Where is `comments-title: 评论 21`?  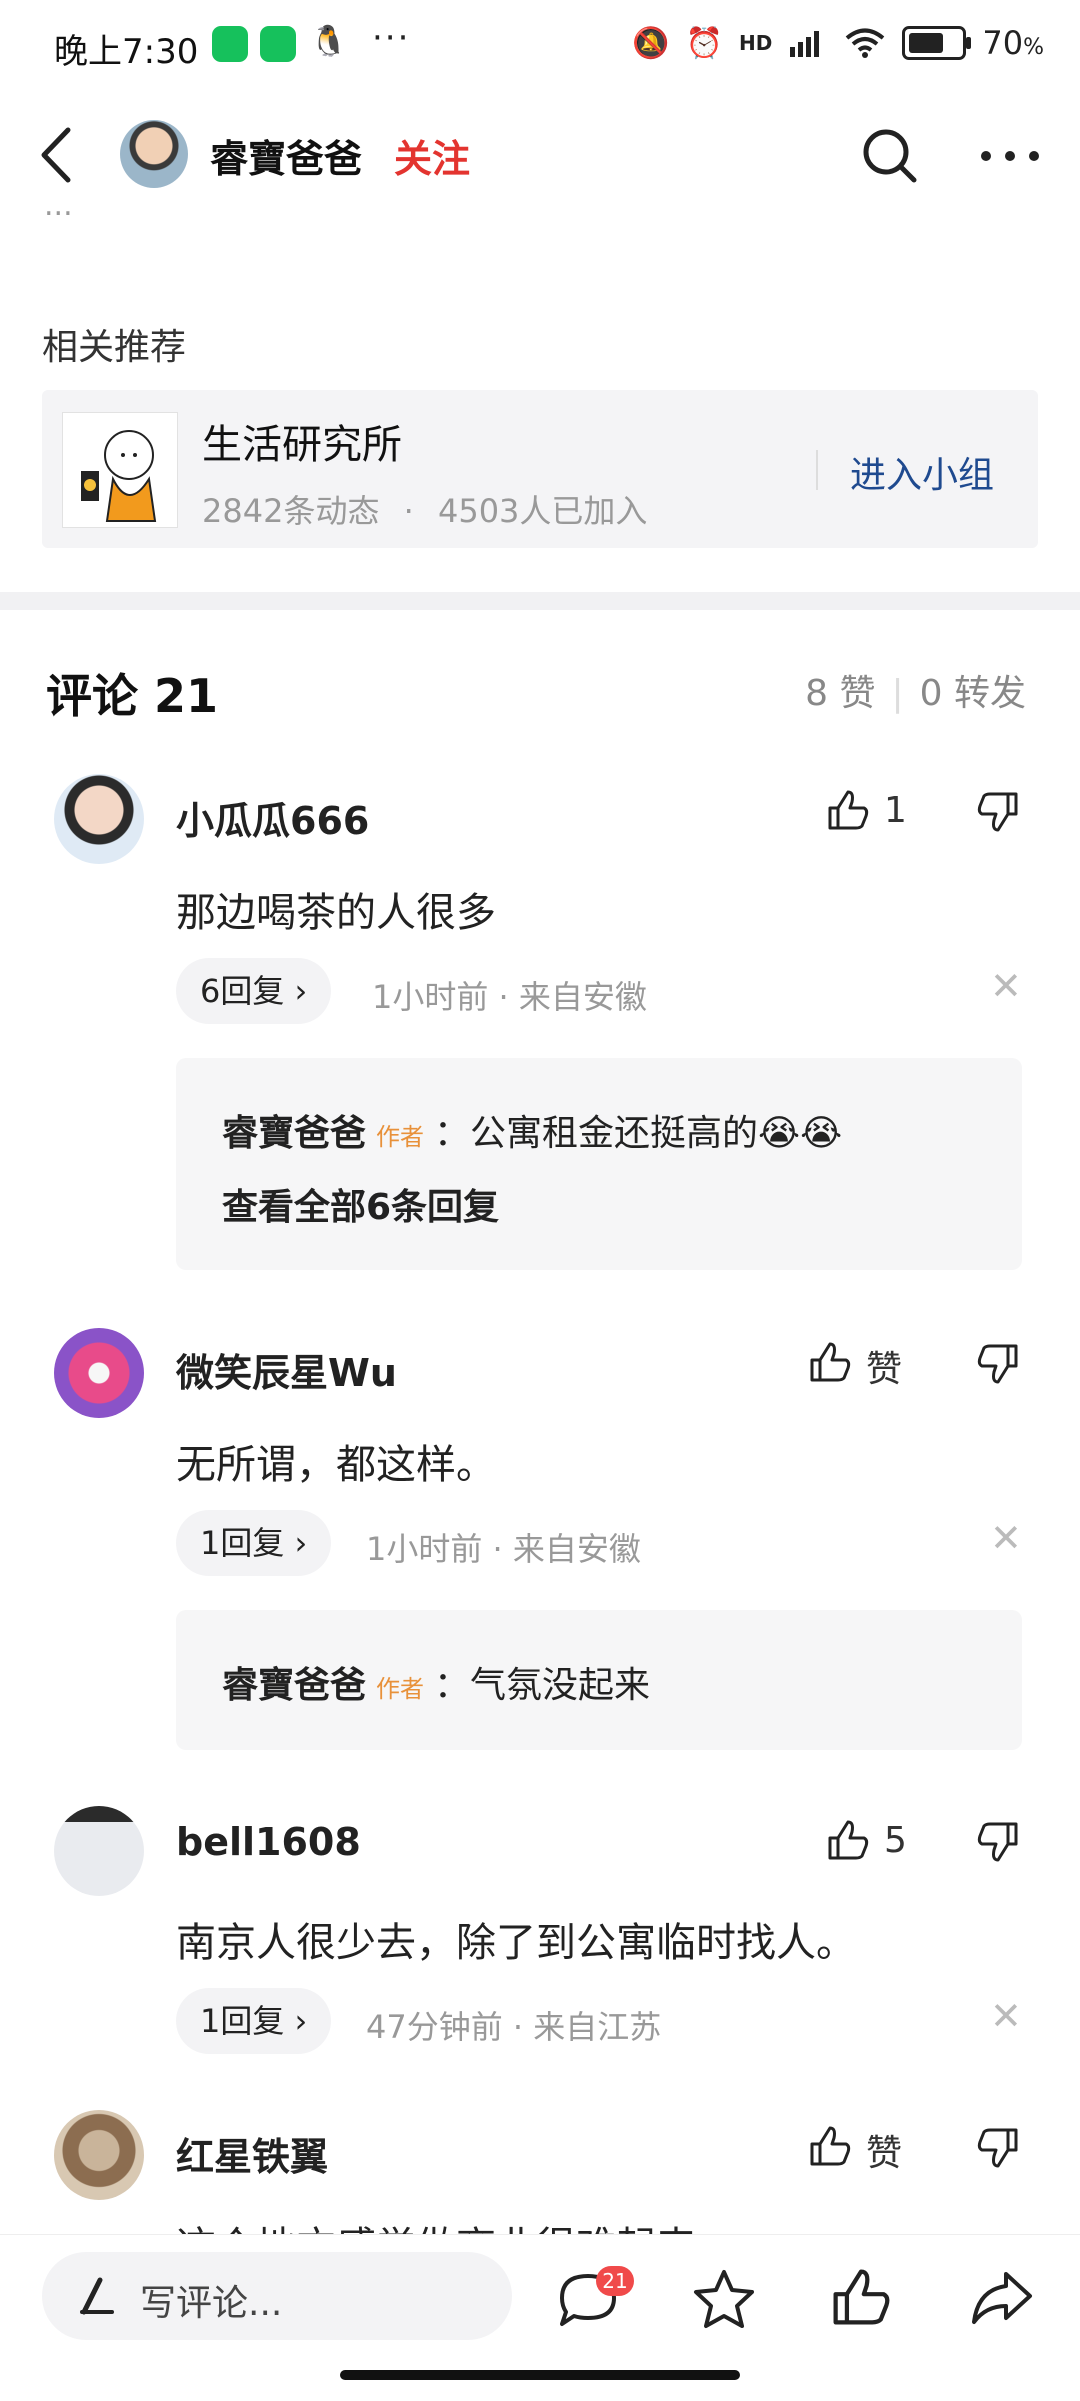
comments-title: 评论 21 is located at coordinates (132, 696).